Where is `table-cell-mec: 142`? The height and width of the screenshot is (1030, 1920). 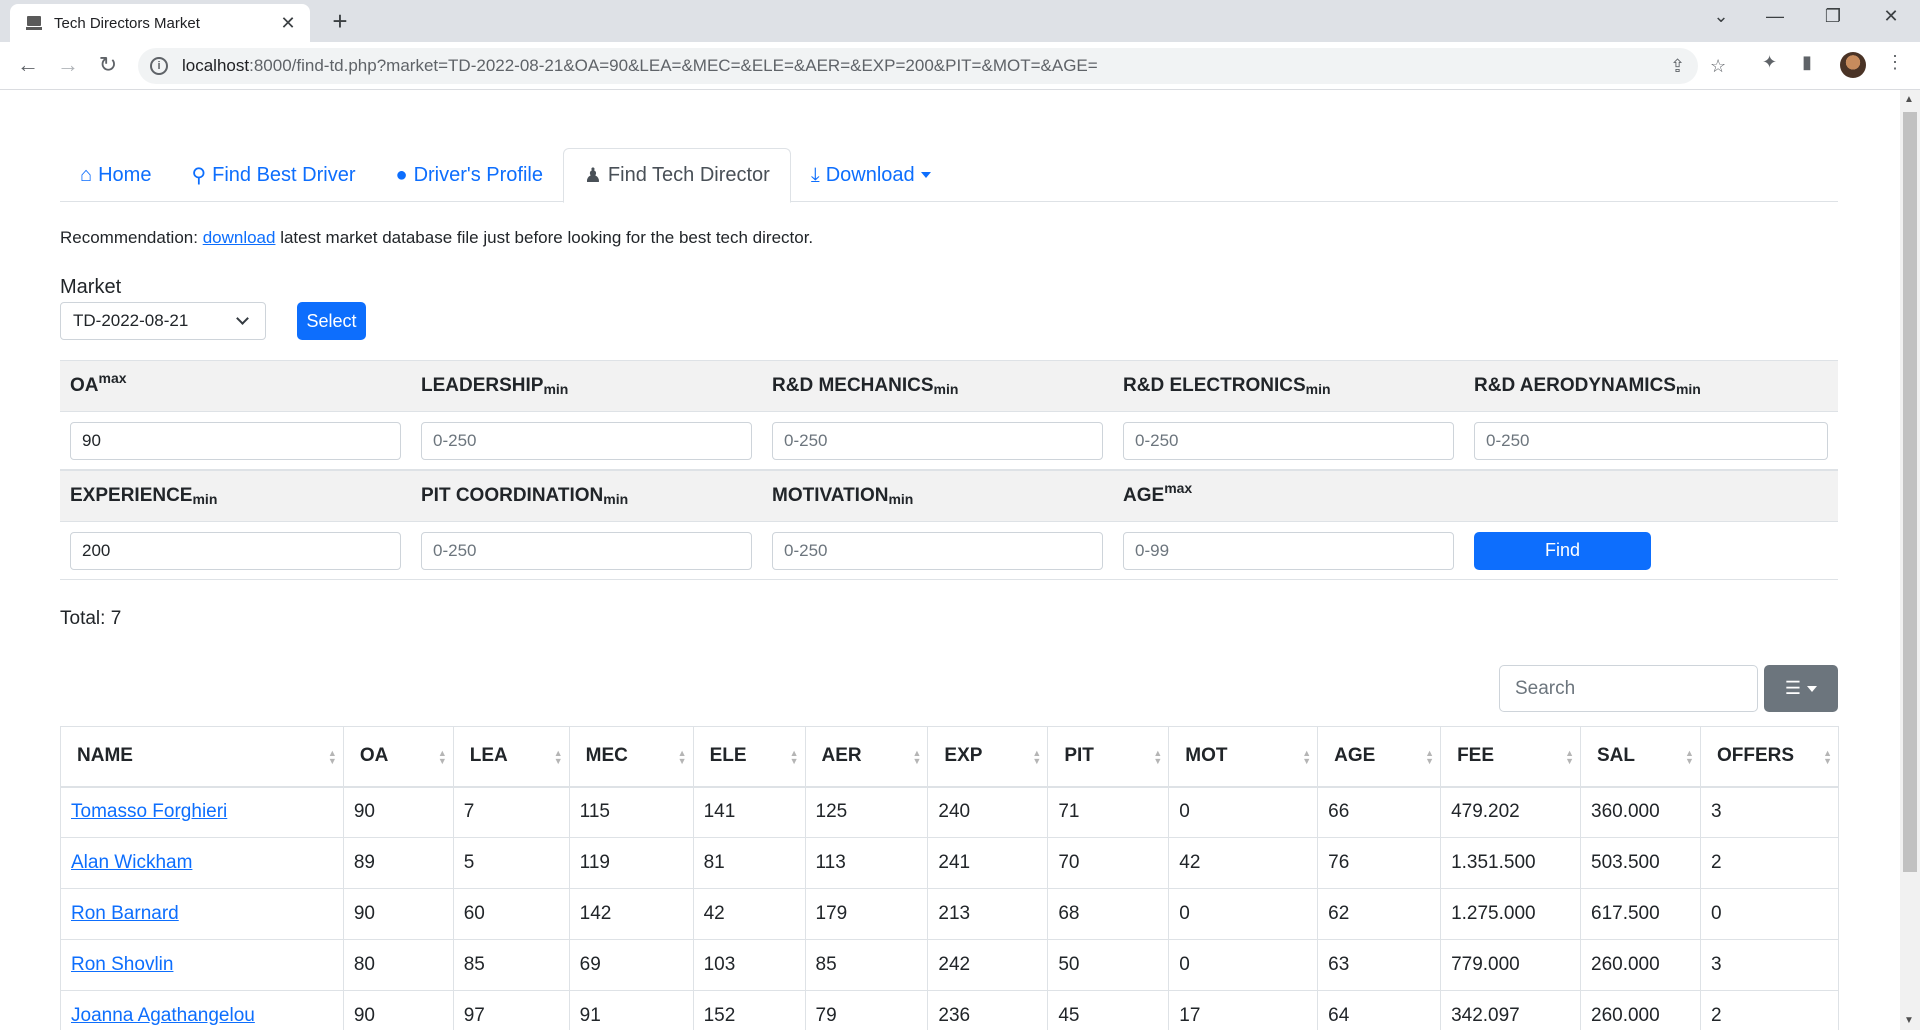 table-cell-mec: 142 is located at coordinates (631, 914).